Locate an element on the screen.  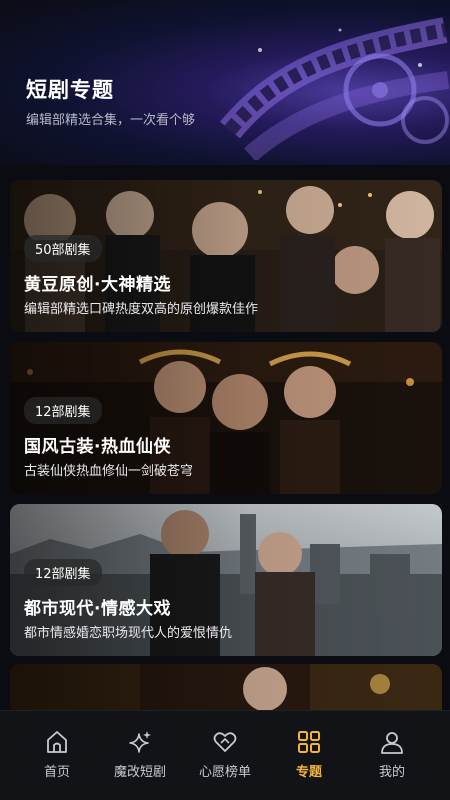
tab-home: 首页 is located at coordinates (57, 754).